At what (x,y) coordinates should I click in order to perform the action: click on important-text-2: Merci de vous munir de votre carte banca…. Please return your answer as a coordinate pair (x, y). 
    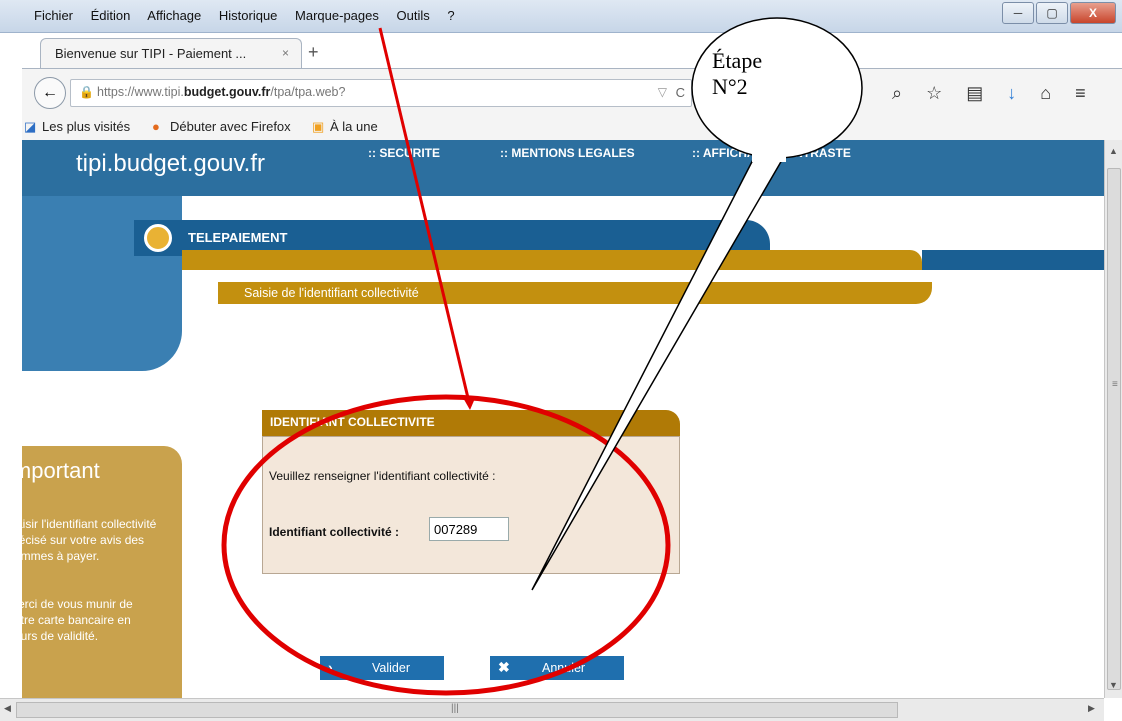
    Looking at the image, I should click on (77, 620).